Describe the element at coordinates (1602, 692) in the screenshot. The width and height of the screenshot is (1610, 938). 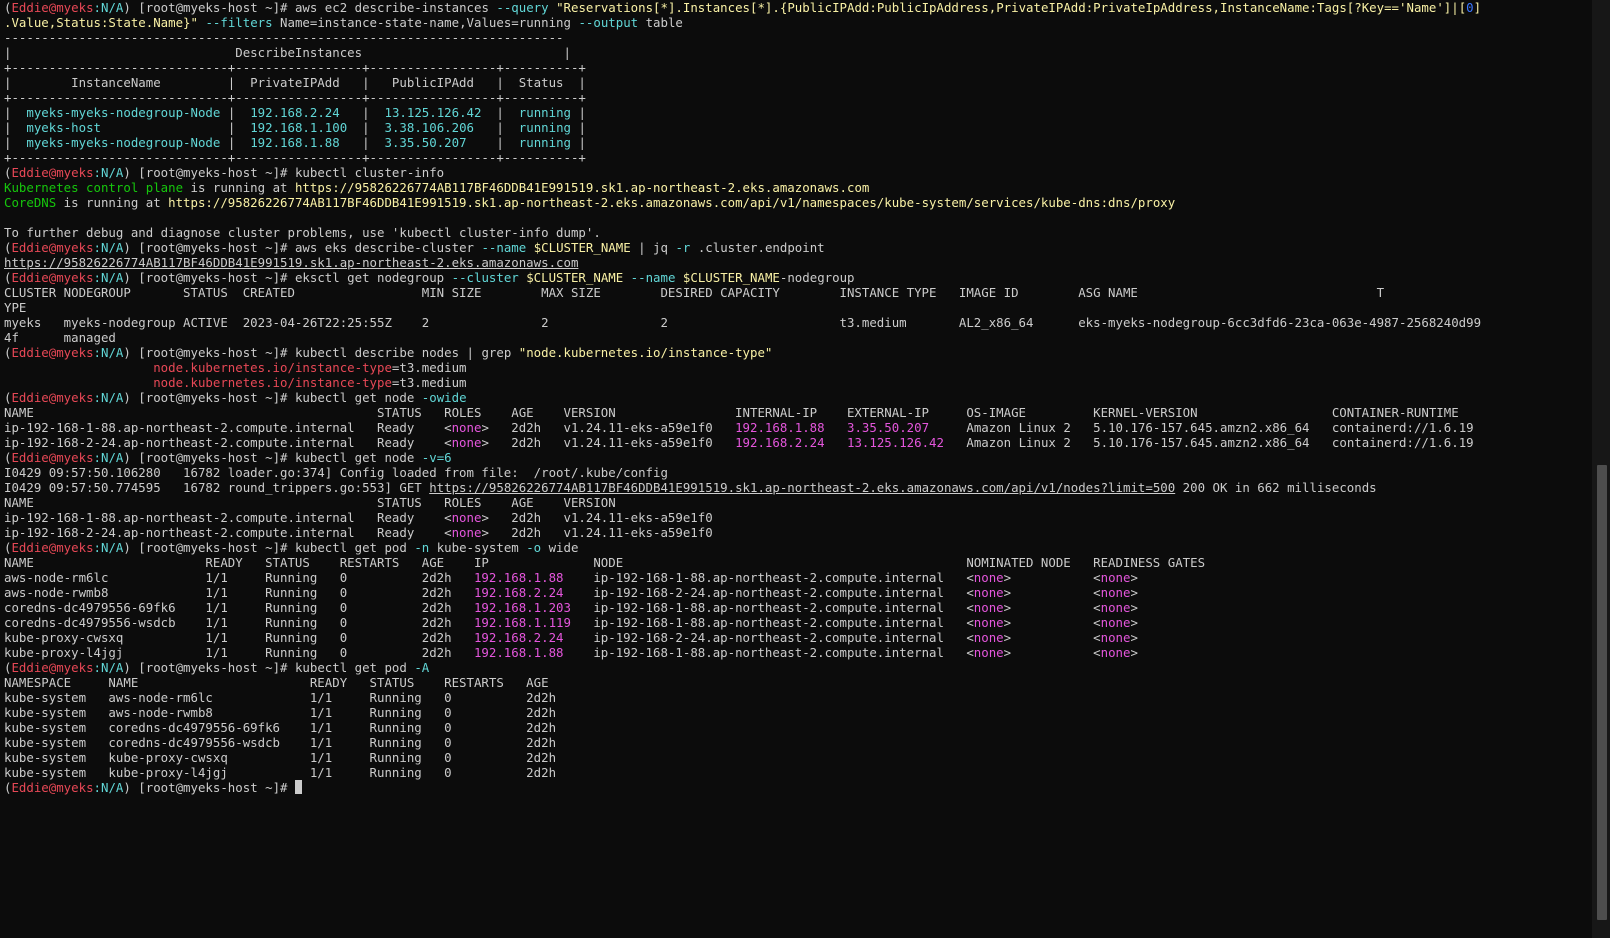
I see `scrollbar-thumb` at that location.